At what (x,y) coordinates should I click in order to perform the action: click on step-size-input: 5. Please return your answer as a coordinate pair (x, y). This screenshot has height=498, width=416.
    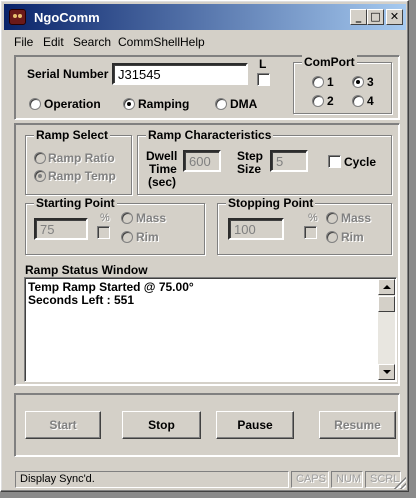
    Looking at the image, I should click on (289, 161).